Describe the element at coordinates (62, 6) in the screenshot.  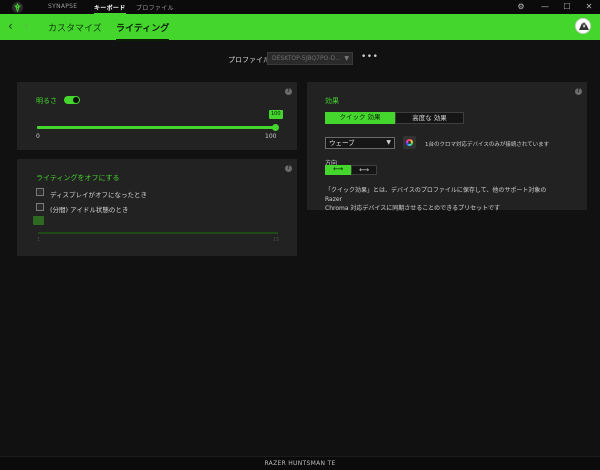
I see `tab-synapse: SYNAPSE` at that location.